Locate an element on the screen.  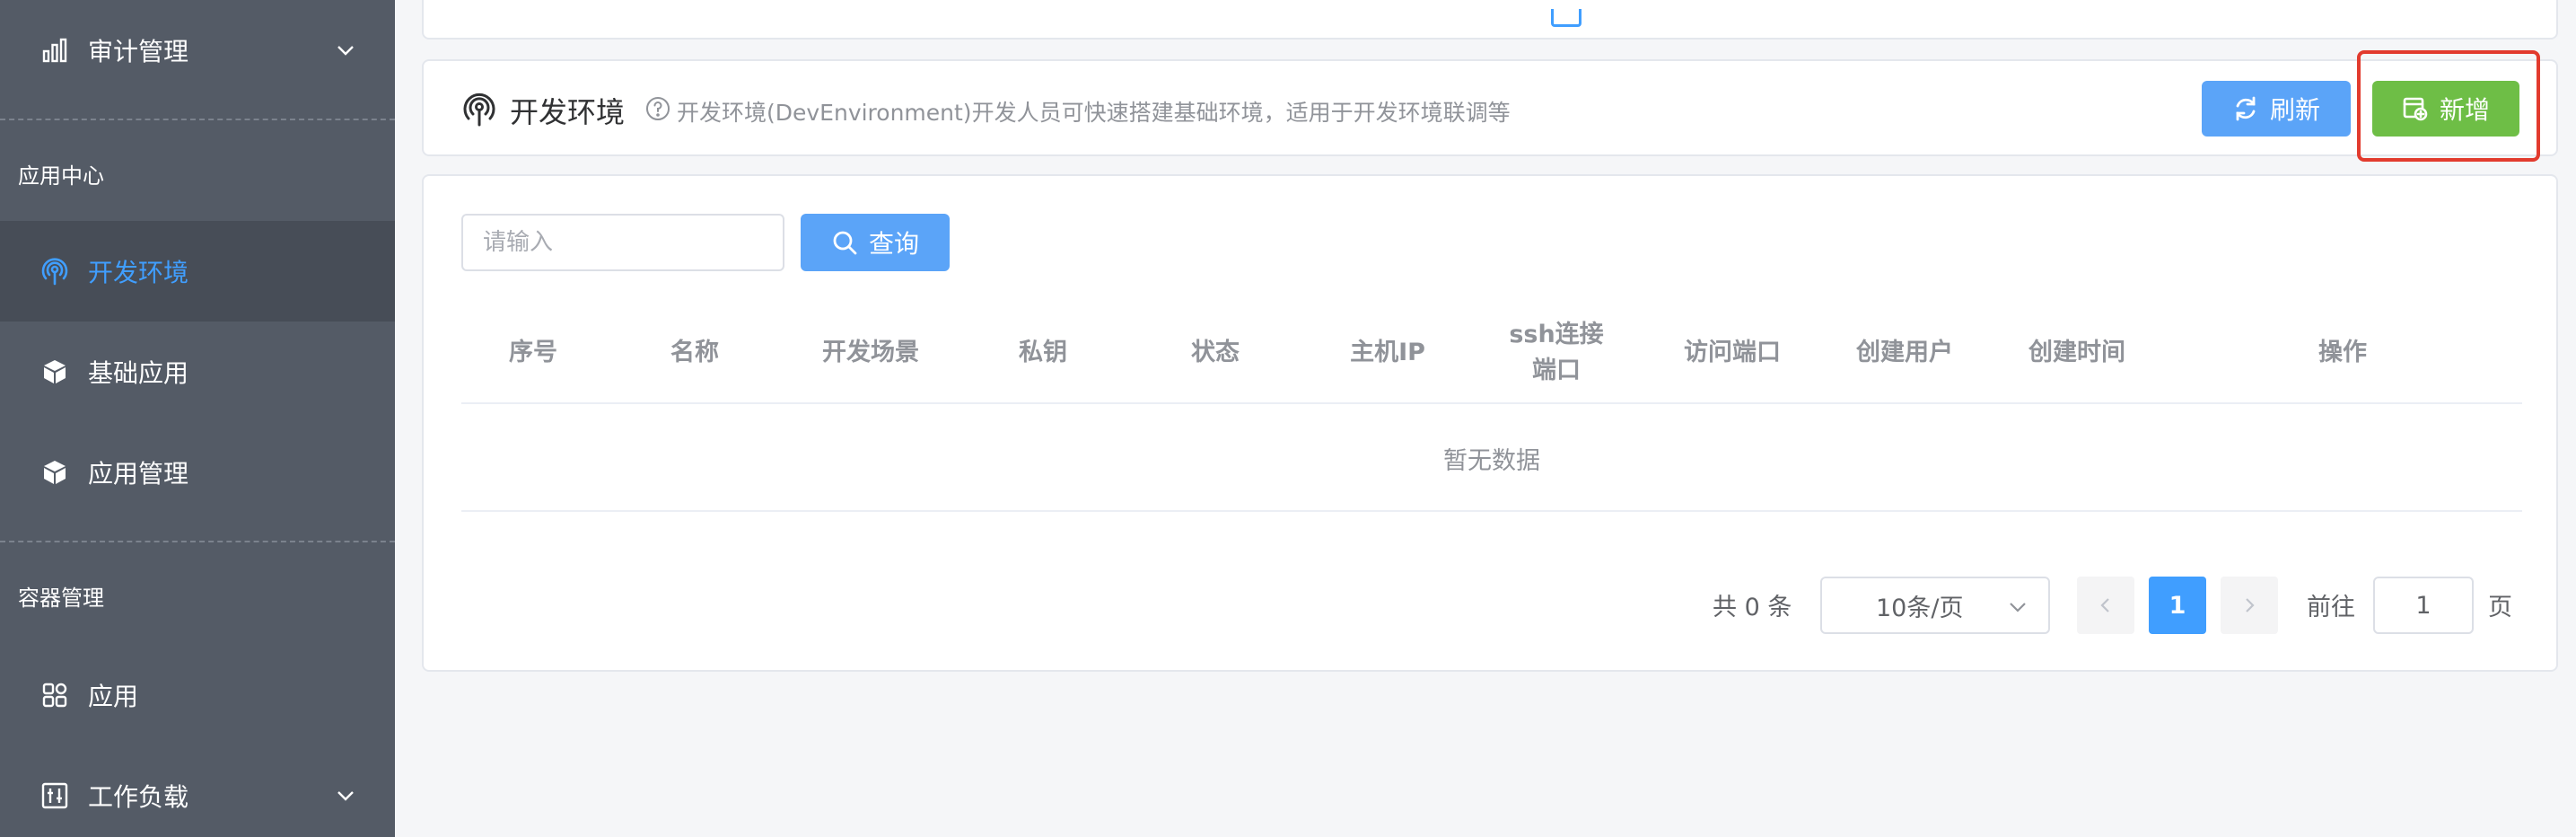
refresh-icon is located at coordinates (2246, 108).